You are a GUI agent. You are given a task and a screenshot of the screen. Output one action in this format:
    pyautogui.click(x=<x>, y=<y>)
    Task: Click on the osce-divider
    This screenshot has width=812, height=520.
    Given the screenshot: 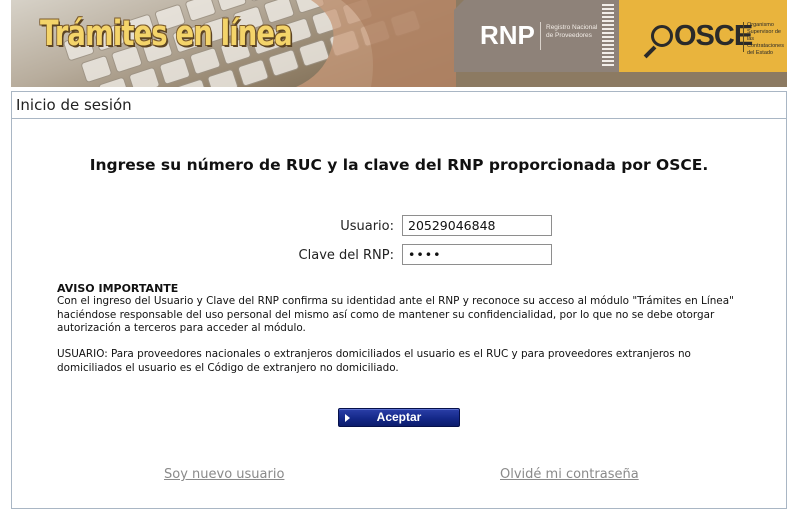 What is the action you would take?
    pyautogui.click(x=743, y=37)
    